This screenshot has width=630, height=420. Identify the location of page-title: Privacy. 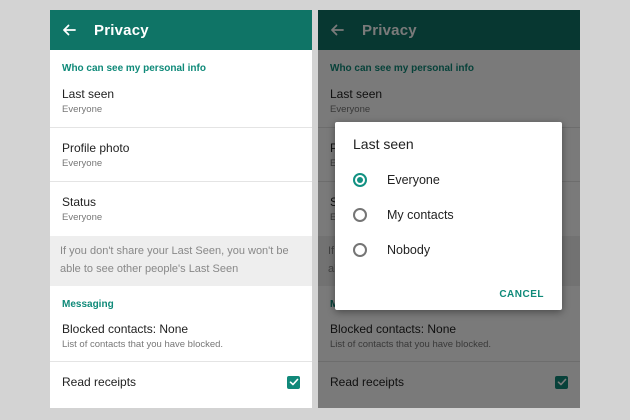
(121, 30).